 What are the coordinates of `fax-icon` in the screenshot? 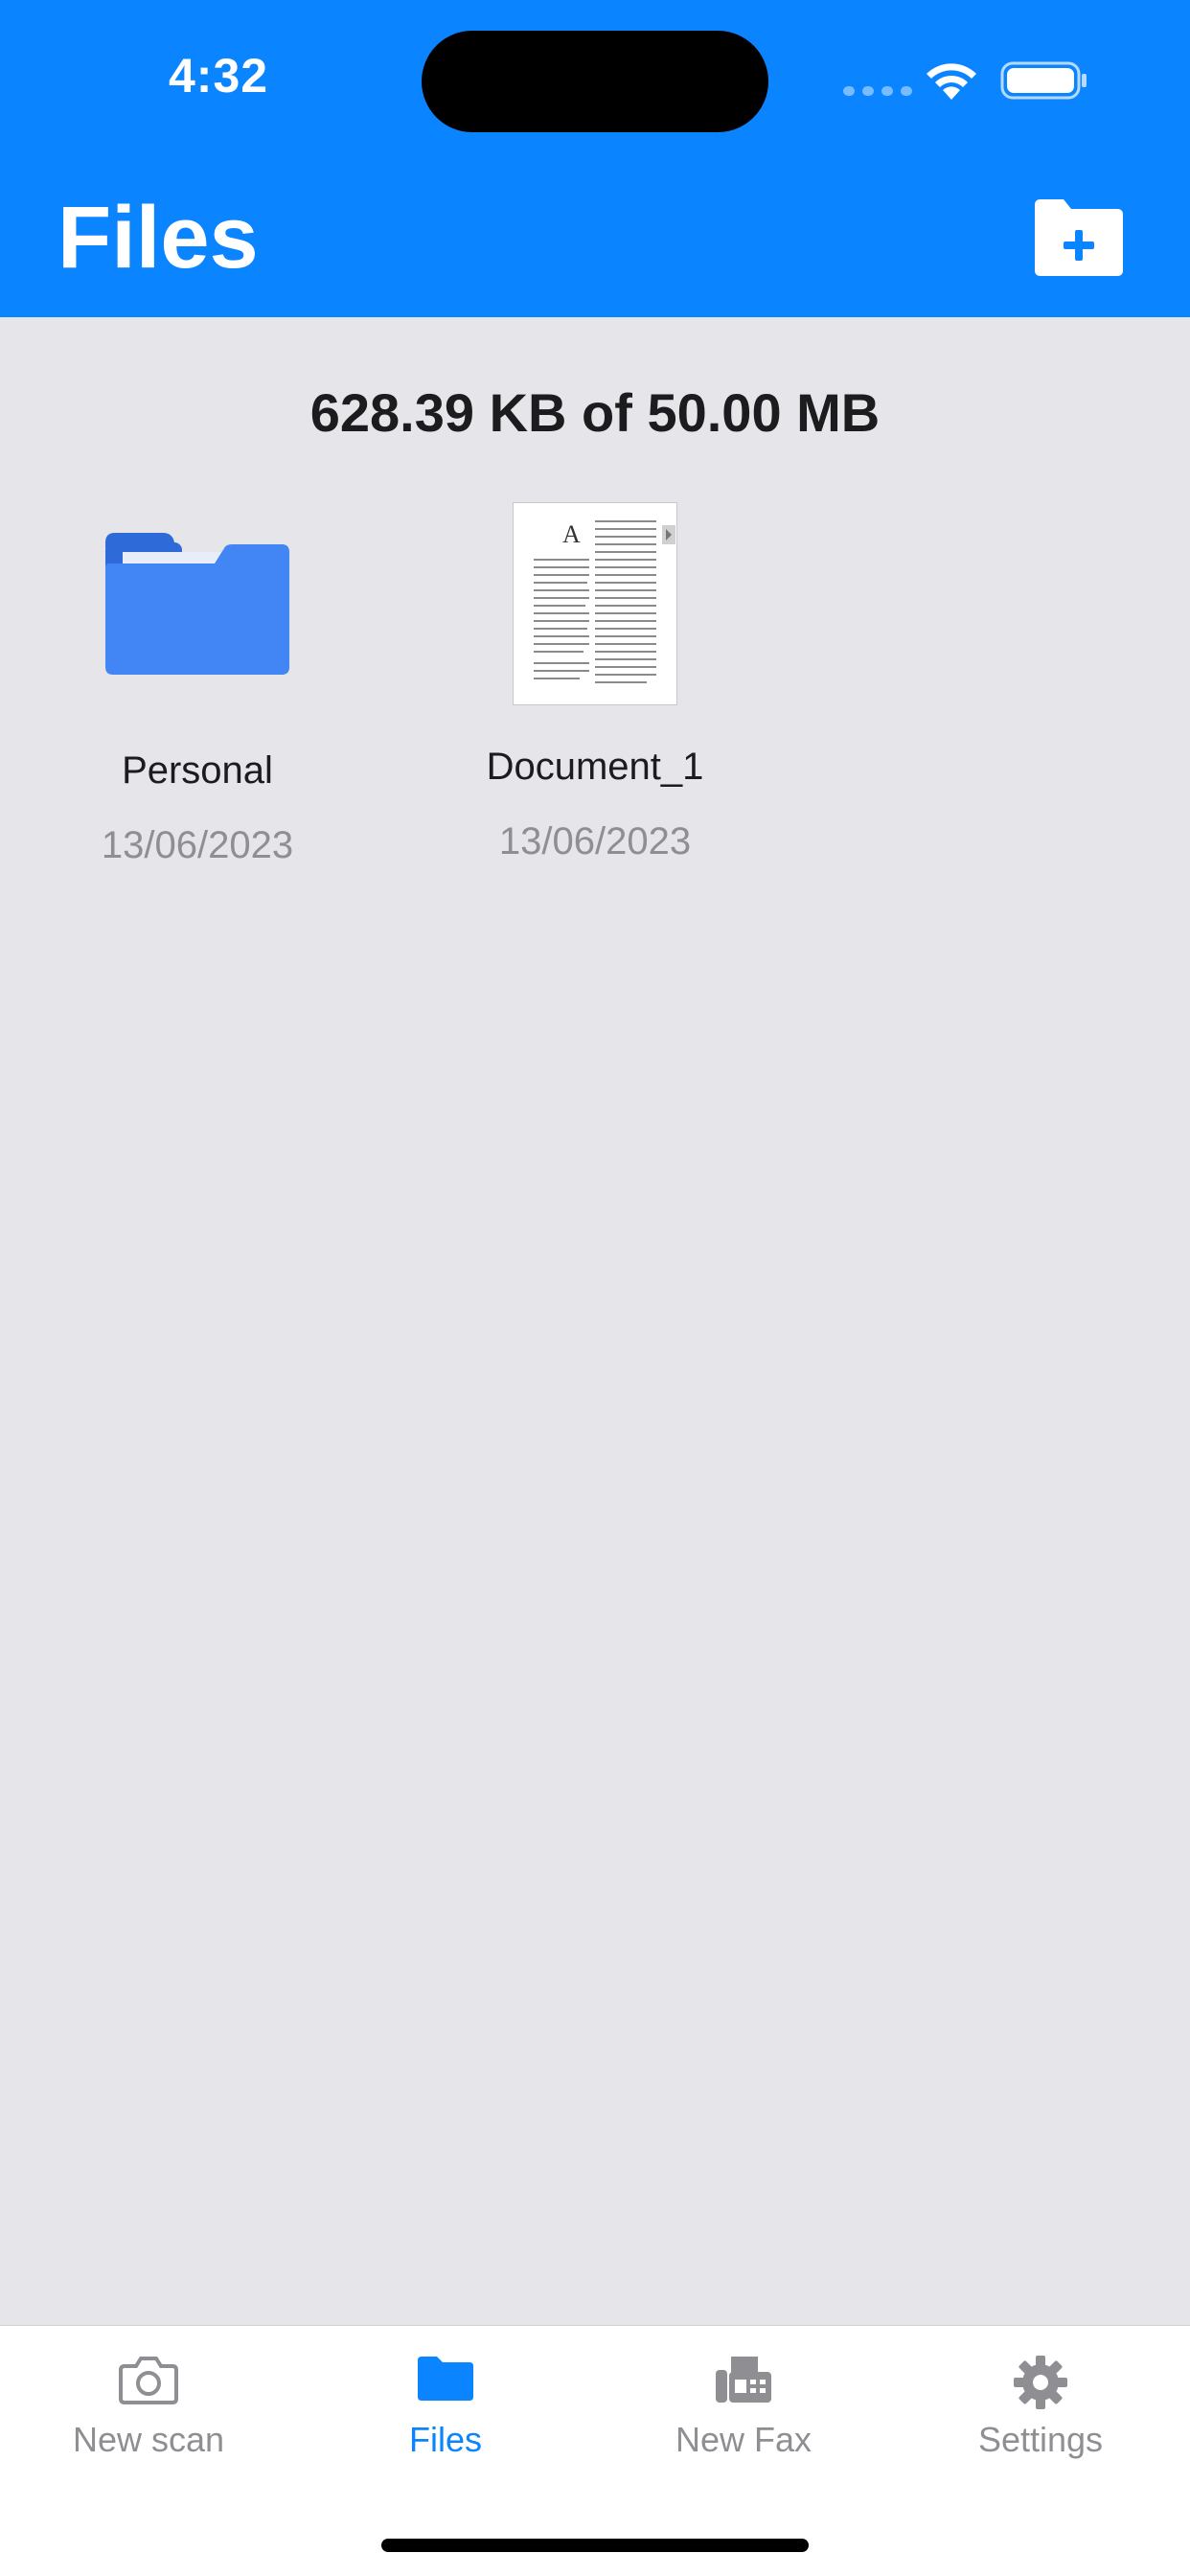 It's located at (744, 2380).